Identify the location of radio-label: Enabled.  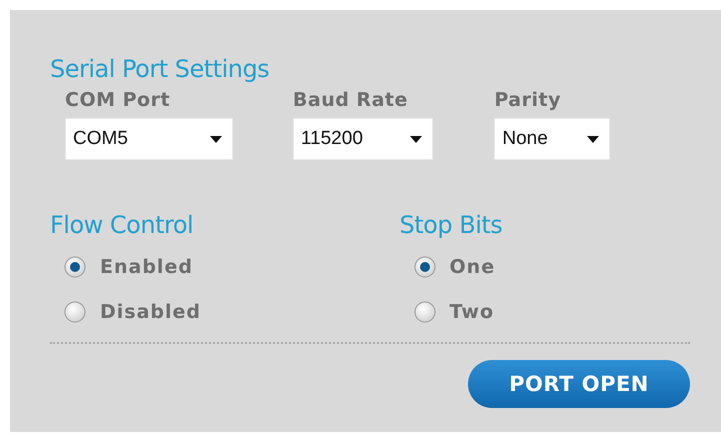
(146, 267).